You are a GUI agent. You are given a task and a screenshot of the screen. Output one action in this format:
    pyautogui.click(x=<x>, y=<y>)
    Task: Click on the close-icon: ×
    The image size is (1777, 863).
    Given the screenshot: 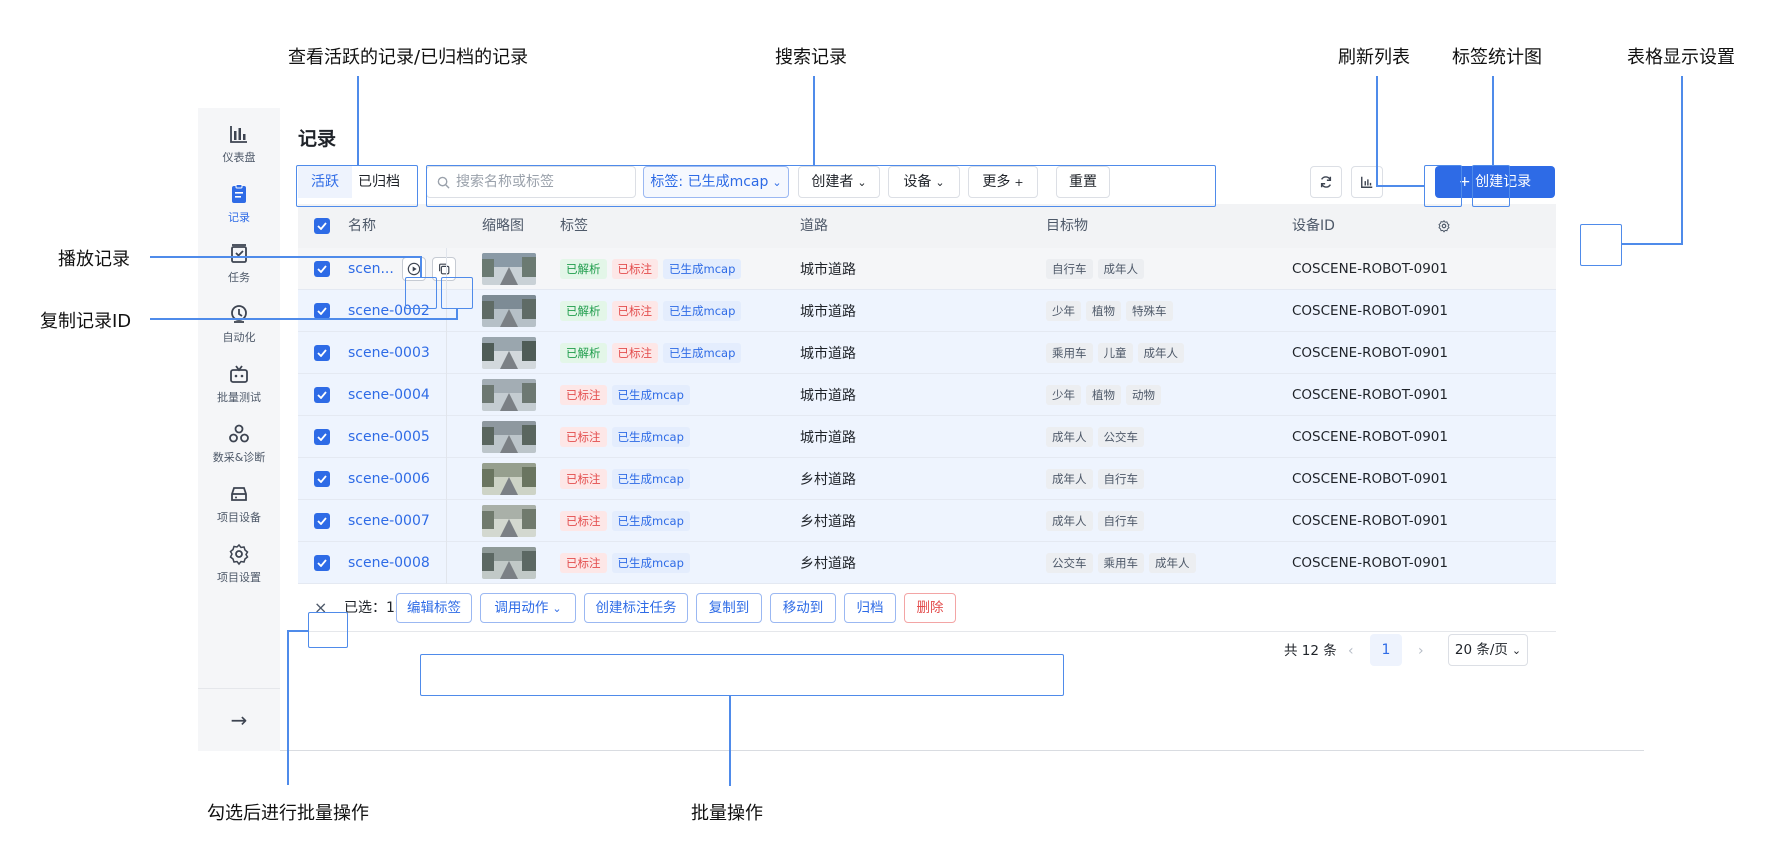 What is the action you would take?
    pyautogui.click(x=320, y=608)
    